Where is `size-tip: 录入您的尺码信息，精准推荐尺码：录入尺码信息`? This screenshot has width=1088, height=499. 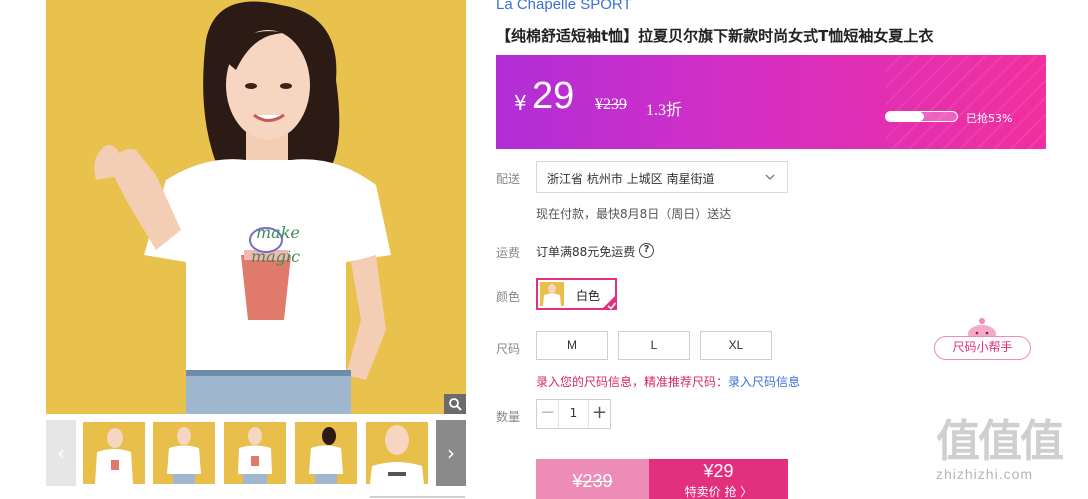 size-tip: 录入您的尺码信息，精准推荐尺码：录入尺码信息 is located at coordinates (668, 381).